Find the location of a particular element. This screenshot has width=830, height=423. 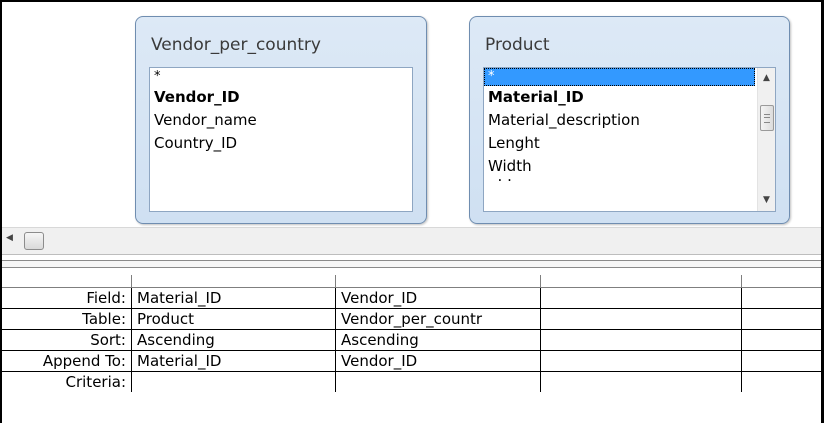

table-pane-horizontal-scrollbar: ◀ is located at coordinates (411, 241).